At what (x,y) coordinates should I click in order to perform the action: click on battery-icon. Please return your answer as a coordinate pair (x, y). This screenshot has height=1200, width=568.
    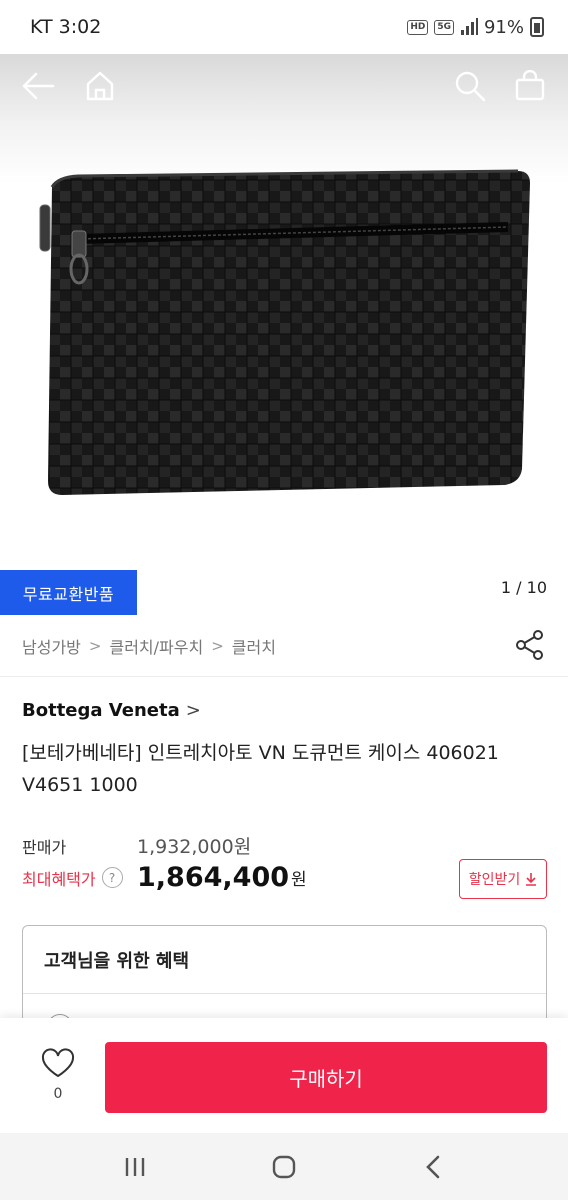
    Looking at the image, I should click on (537, 27).